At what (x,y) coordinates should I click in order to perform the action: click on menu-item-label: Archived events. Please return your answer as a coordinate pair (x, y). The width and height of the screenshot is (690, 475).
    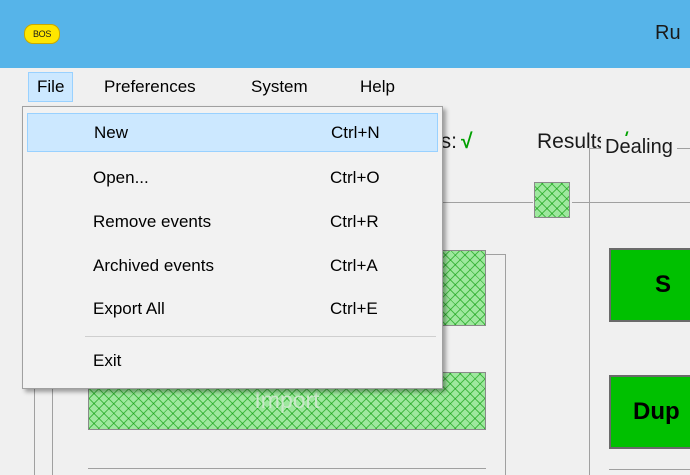
    Looking at the image, I should click on (153, 265).